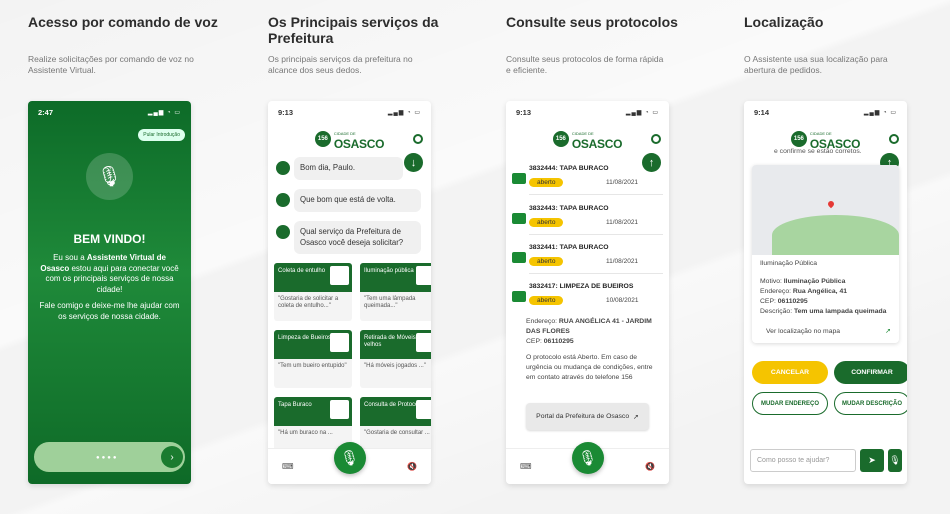  Describe the element at coordinates (339, 342) in the screenshot. I see `drain-icon` at that location.